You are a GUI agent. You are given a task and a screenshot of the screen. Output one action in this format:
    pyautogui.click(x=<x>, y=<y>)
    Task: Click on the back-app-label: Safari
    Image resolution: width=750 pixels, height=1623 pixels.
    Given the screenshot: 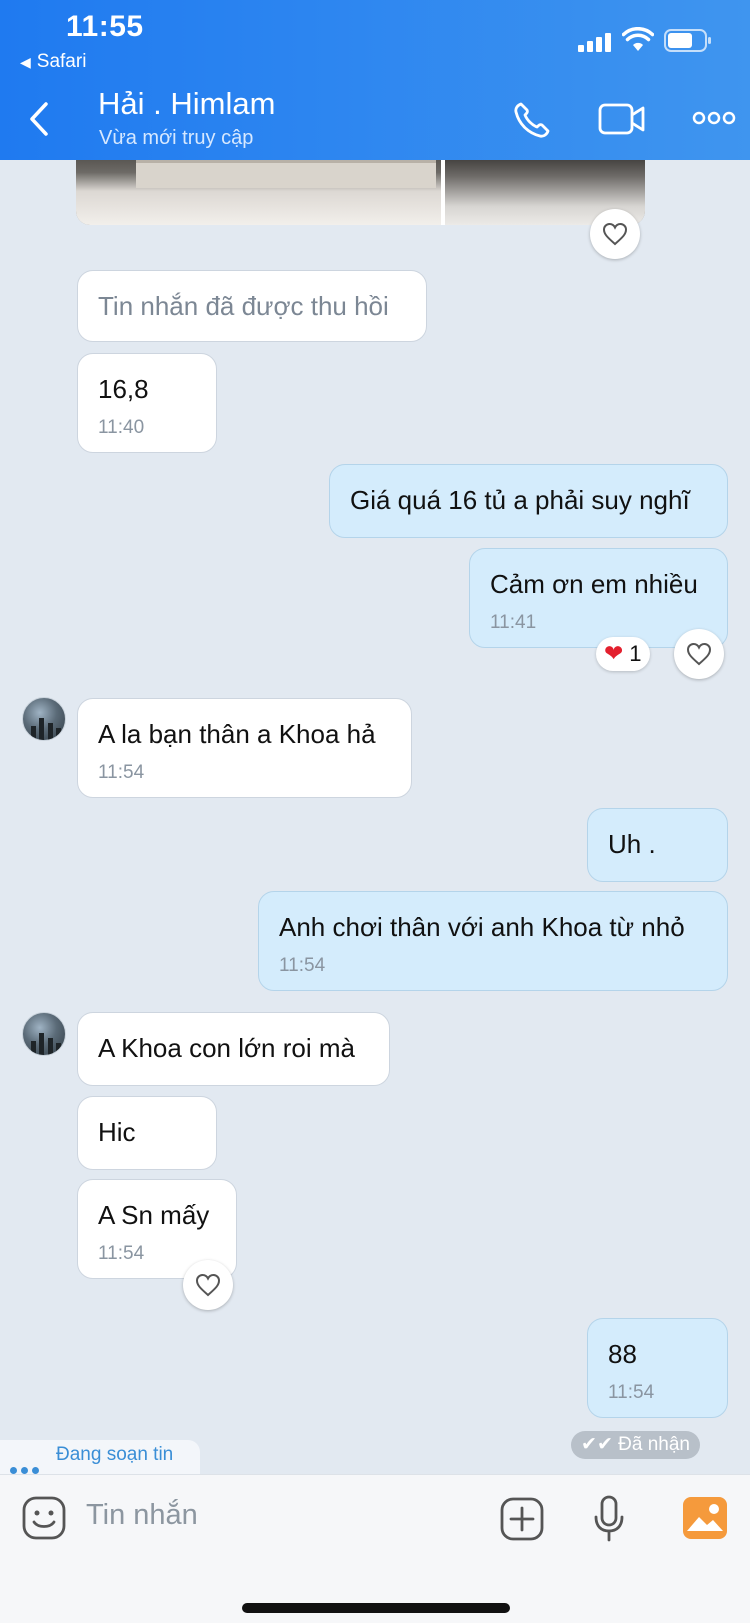 What is the action you would take?
    pyautogui.click(x=61, y=61)
    